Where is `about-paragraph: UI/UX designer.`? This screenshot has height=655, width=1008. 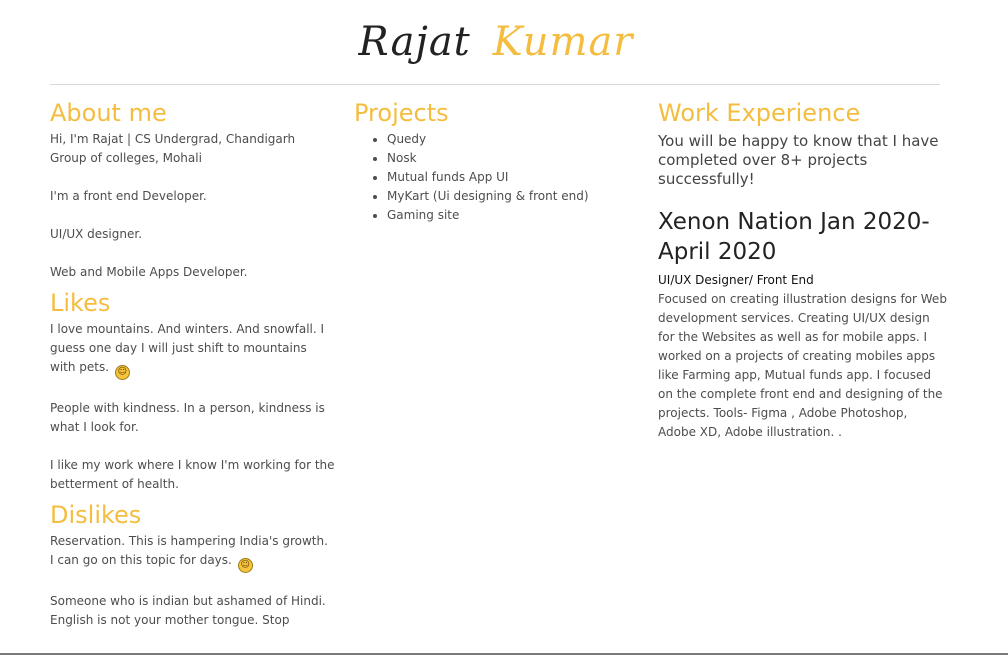 about-paragraph: UI/UX designer. is located at coordinates (96, 234).